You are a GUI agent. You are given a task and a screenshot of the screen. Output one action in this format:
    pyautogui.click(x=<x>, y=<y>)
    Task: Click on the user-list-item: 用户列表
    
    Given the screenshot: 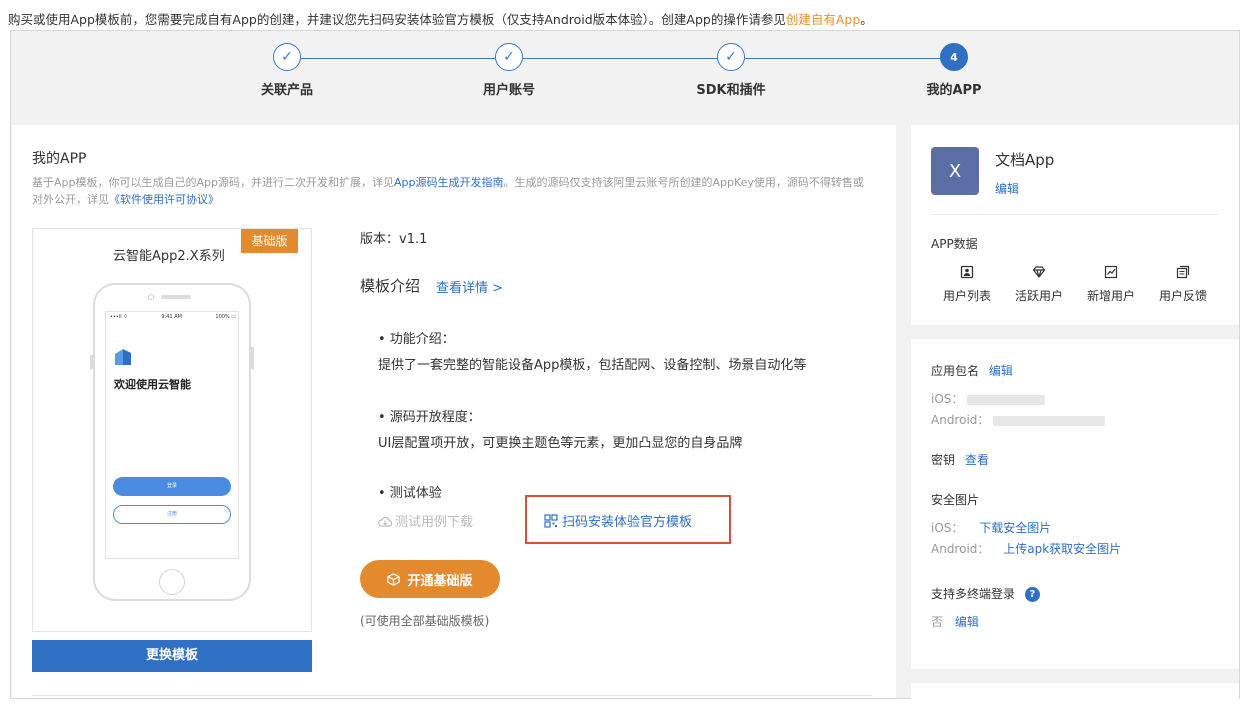 What is the action you would take?
    pyautogui.click(x=967, y=284)
    